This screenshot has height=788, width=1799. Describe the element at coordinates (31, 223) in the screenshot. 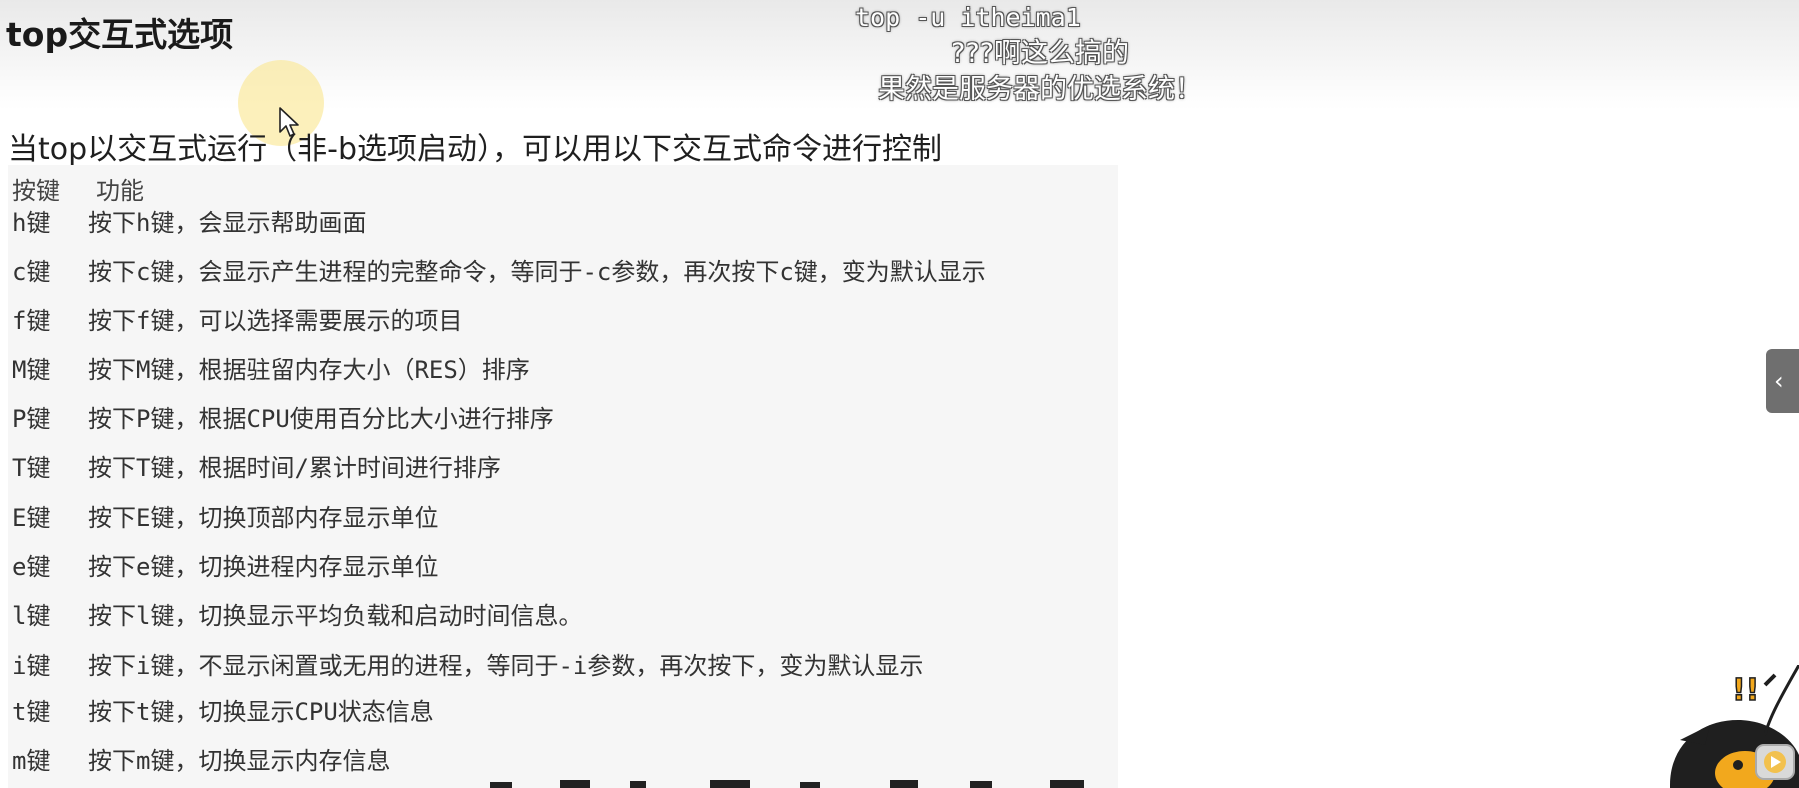

I see `row-key: h键` at that location.